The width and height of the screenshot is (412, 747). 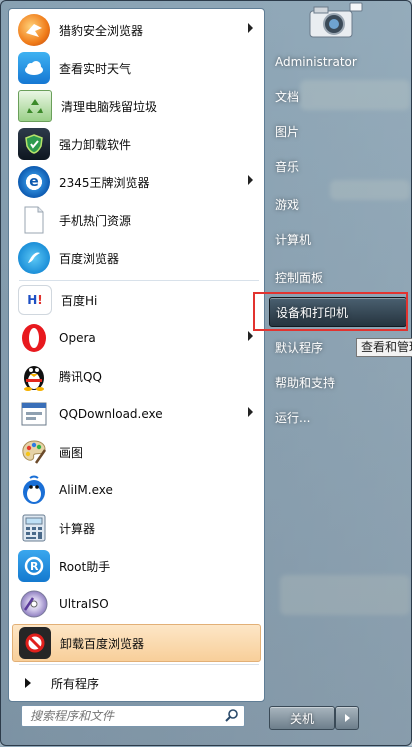 What do you see at coordinates (287, 166) in the screenshot?
I see `right-item-label: 音乐` at bounding box center [287, 166].